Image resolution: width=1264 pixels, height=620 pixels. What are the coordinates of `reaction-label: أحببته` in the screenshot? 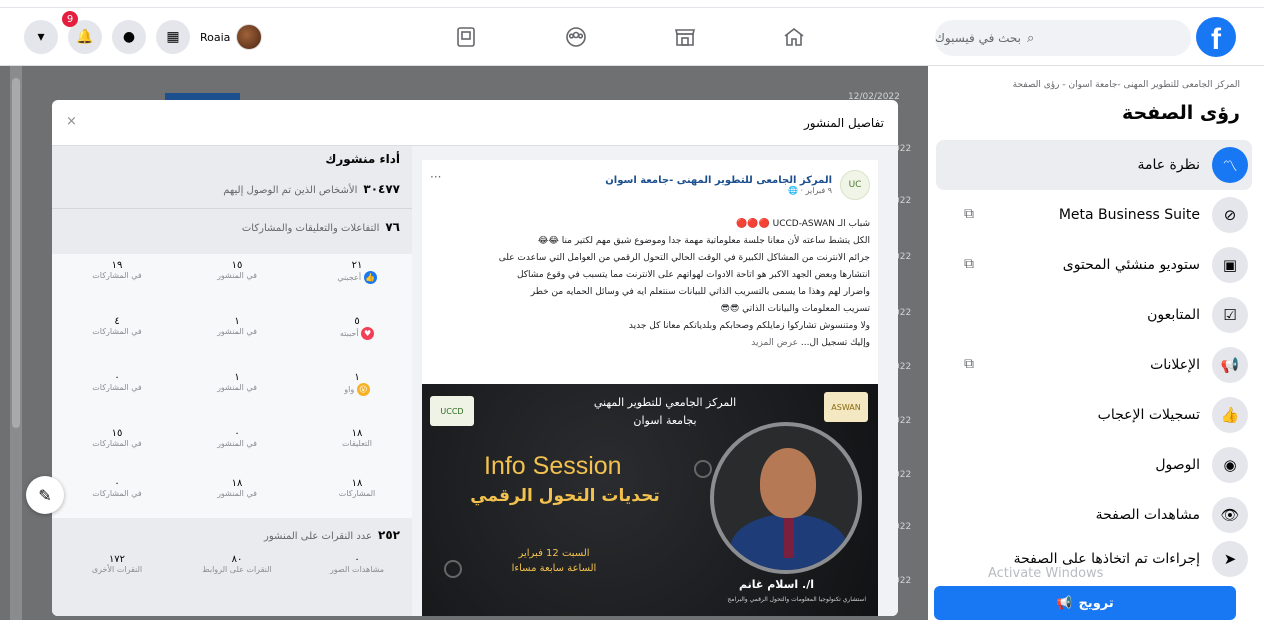 It's located at (349, 333).